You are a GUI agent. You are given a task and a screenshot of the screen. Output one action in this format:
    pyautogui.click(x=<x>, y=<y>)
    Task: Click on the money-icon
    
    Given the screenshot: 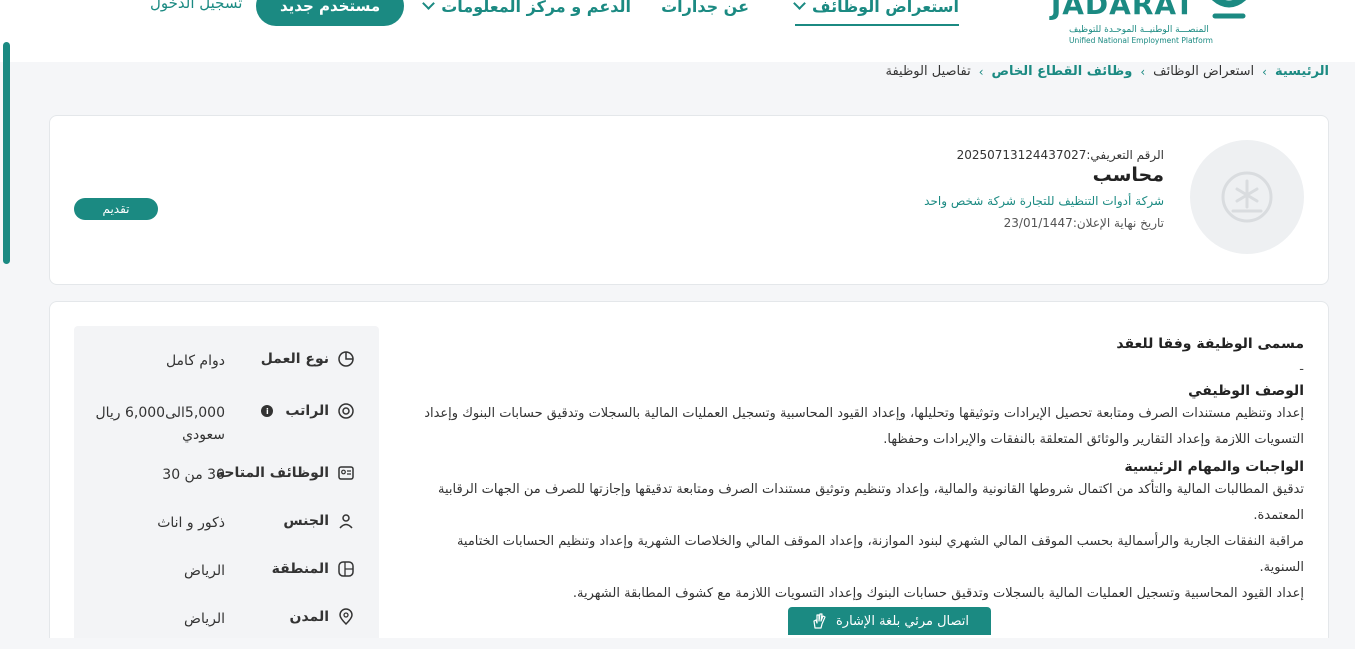 What is the action you would take?
    pyautogui.click(x=346, y=411)
    